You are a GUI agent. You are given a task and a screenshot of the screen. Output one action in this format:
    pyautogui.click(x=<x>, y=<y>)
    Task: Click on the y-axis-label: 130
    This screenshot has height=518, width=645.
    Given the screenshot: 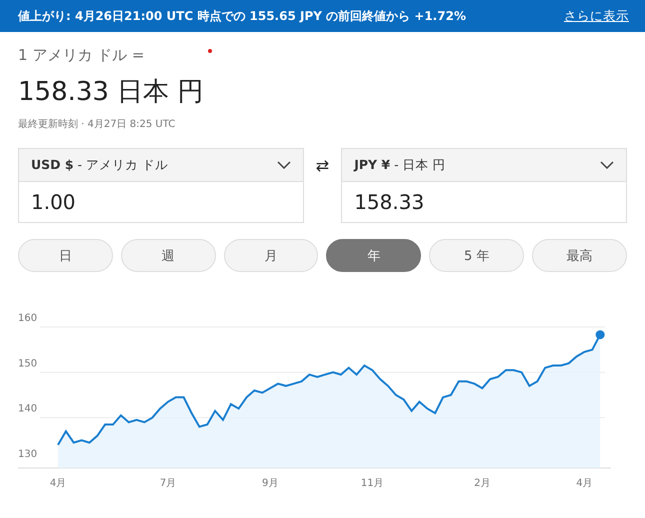 What is the action you would take?
    pyautogui.click(x=28, y=454)
    